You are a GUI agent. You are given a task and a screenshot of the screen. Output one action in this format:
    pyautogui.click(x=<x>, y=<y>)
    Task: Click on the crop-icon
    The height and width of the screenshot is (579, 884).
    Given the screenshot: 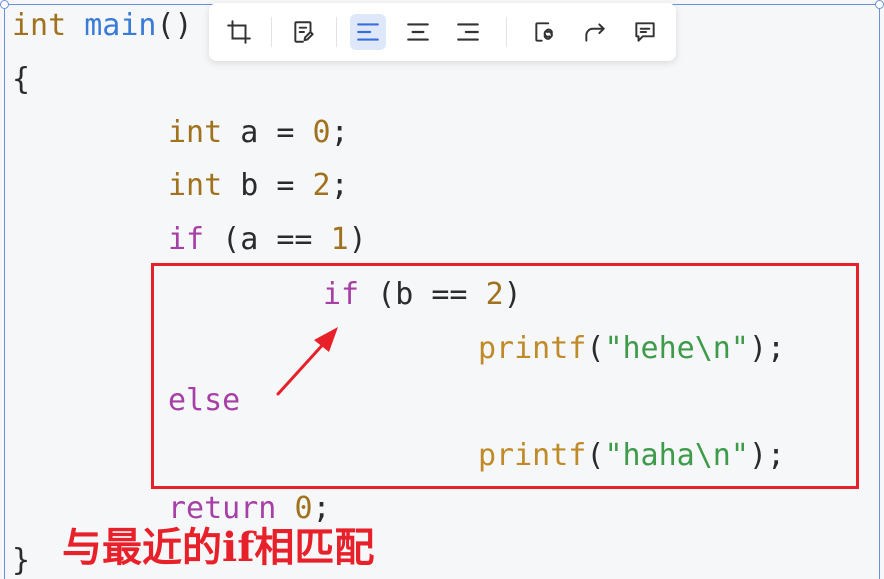 What is the action you would take?
    pyautogui.click(x=239, y=32)
    